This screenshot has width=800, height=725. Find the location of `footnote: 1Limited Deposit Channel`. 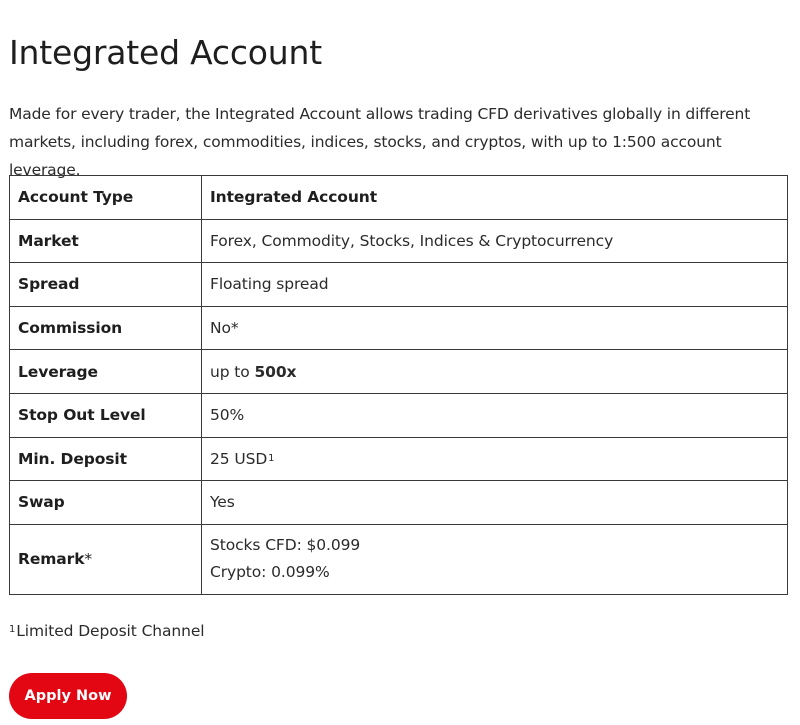

footnote: 1Limited Deposit Channel is located at coordinates (107, 631).